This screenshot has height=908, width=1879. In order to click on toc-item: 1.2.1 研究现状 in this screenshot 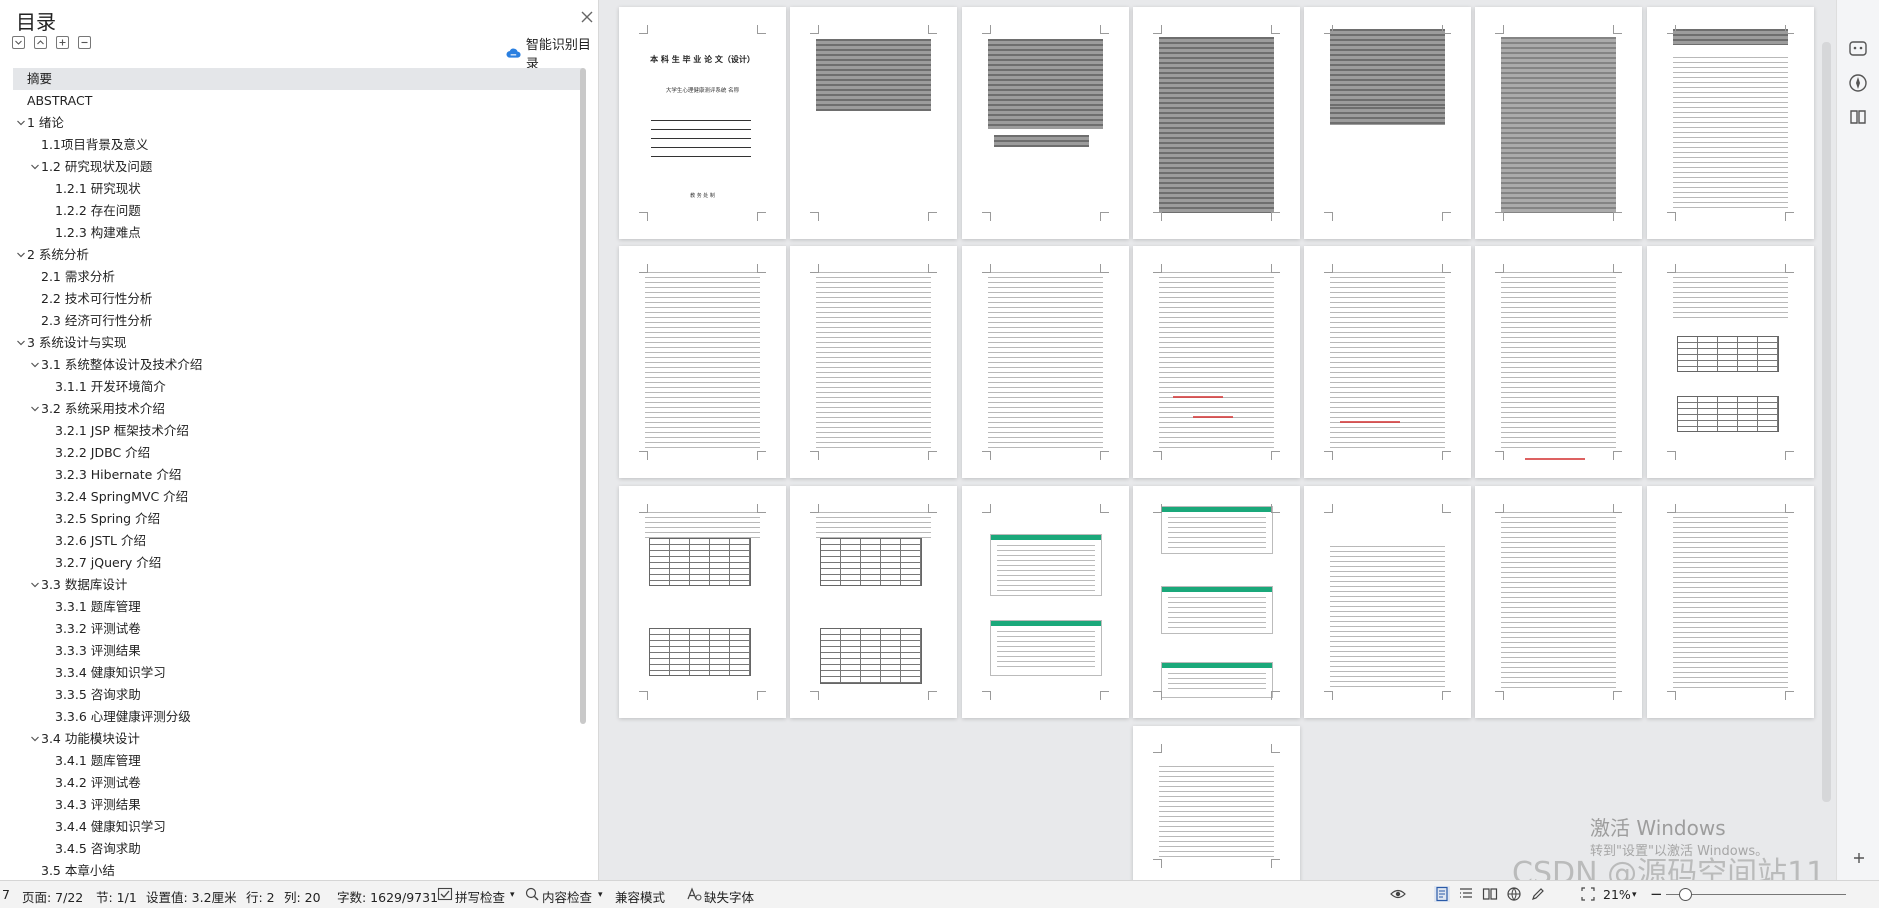, I will do `click(298, 189)`.